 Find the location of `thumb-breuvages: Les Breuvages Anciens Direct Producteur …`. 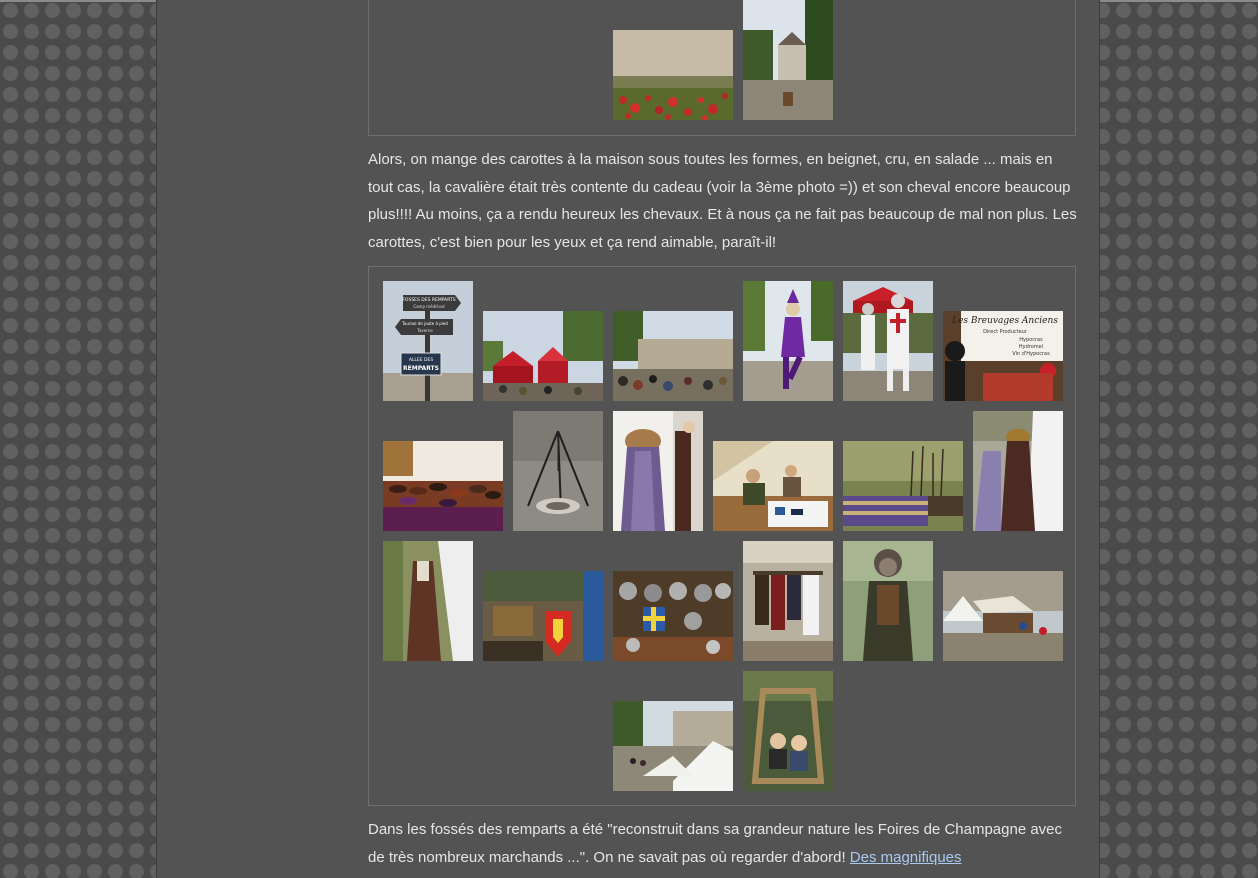

thumb-breuvages: Les Breuvages Anciens Direct Producteur … is located at coordinates (1003, 356).